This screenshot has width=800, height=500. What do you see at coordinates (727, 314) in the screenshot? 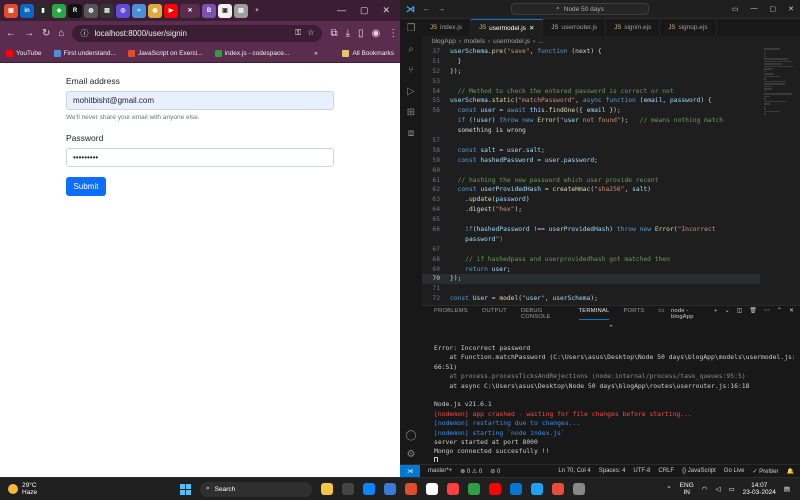
I see `chevron-down-icon: ⌄` at bounding box center [727, 314].